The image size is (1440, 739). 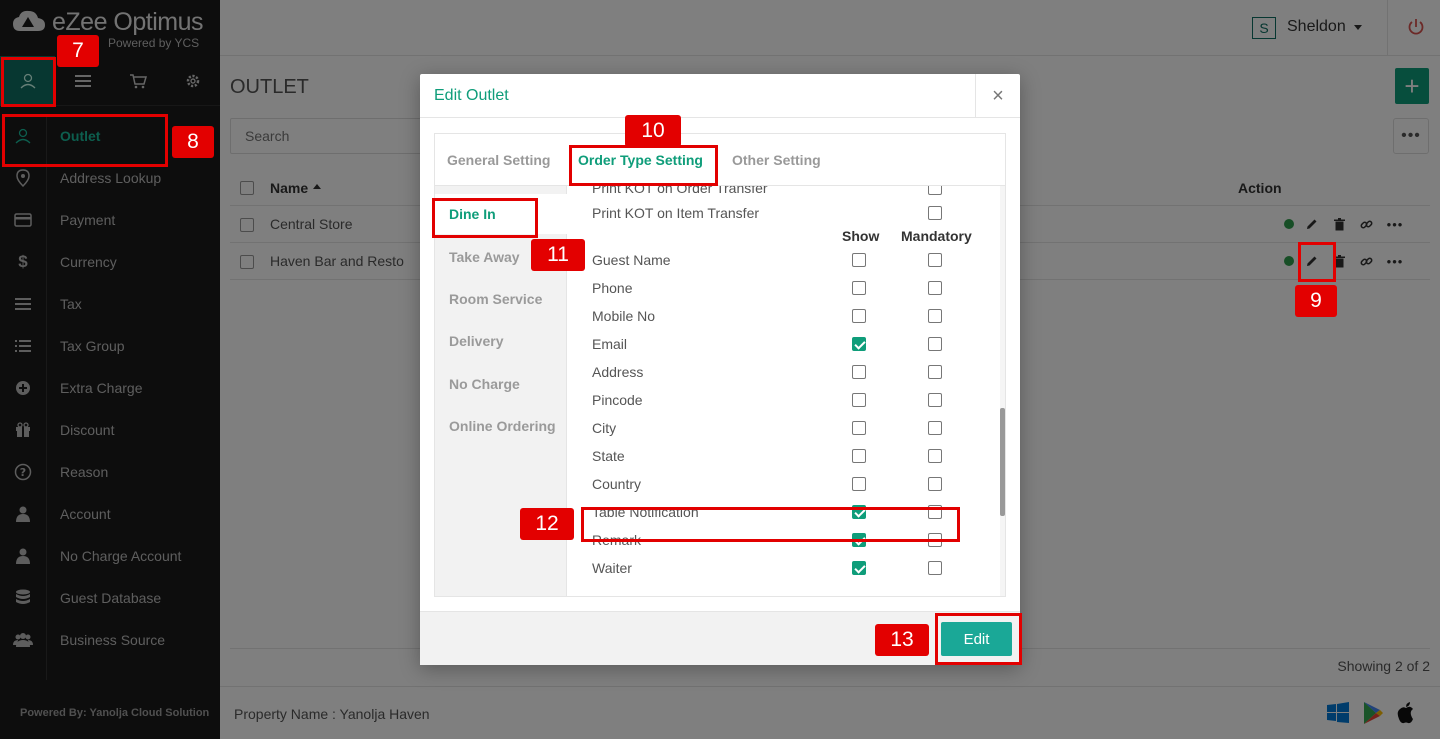 What do you see at coordinates (618, 372) in the screenshot?
I see `field-label: Address` at bounding box center [618, 372].